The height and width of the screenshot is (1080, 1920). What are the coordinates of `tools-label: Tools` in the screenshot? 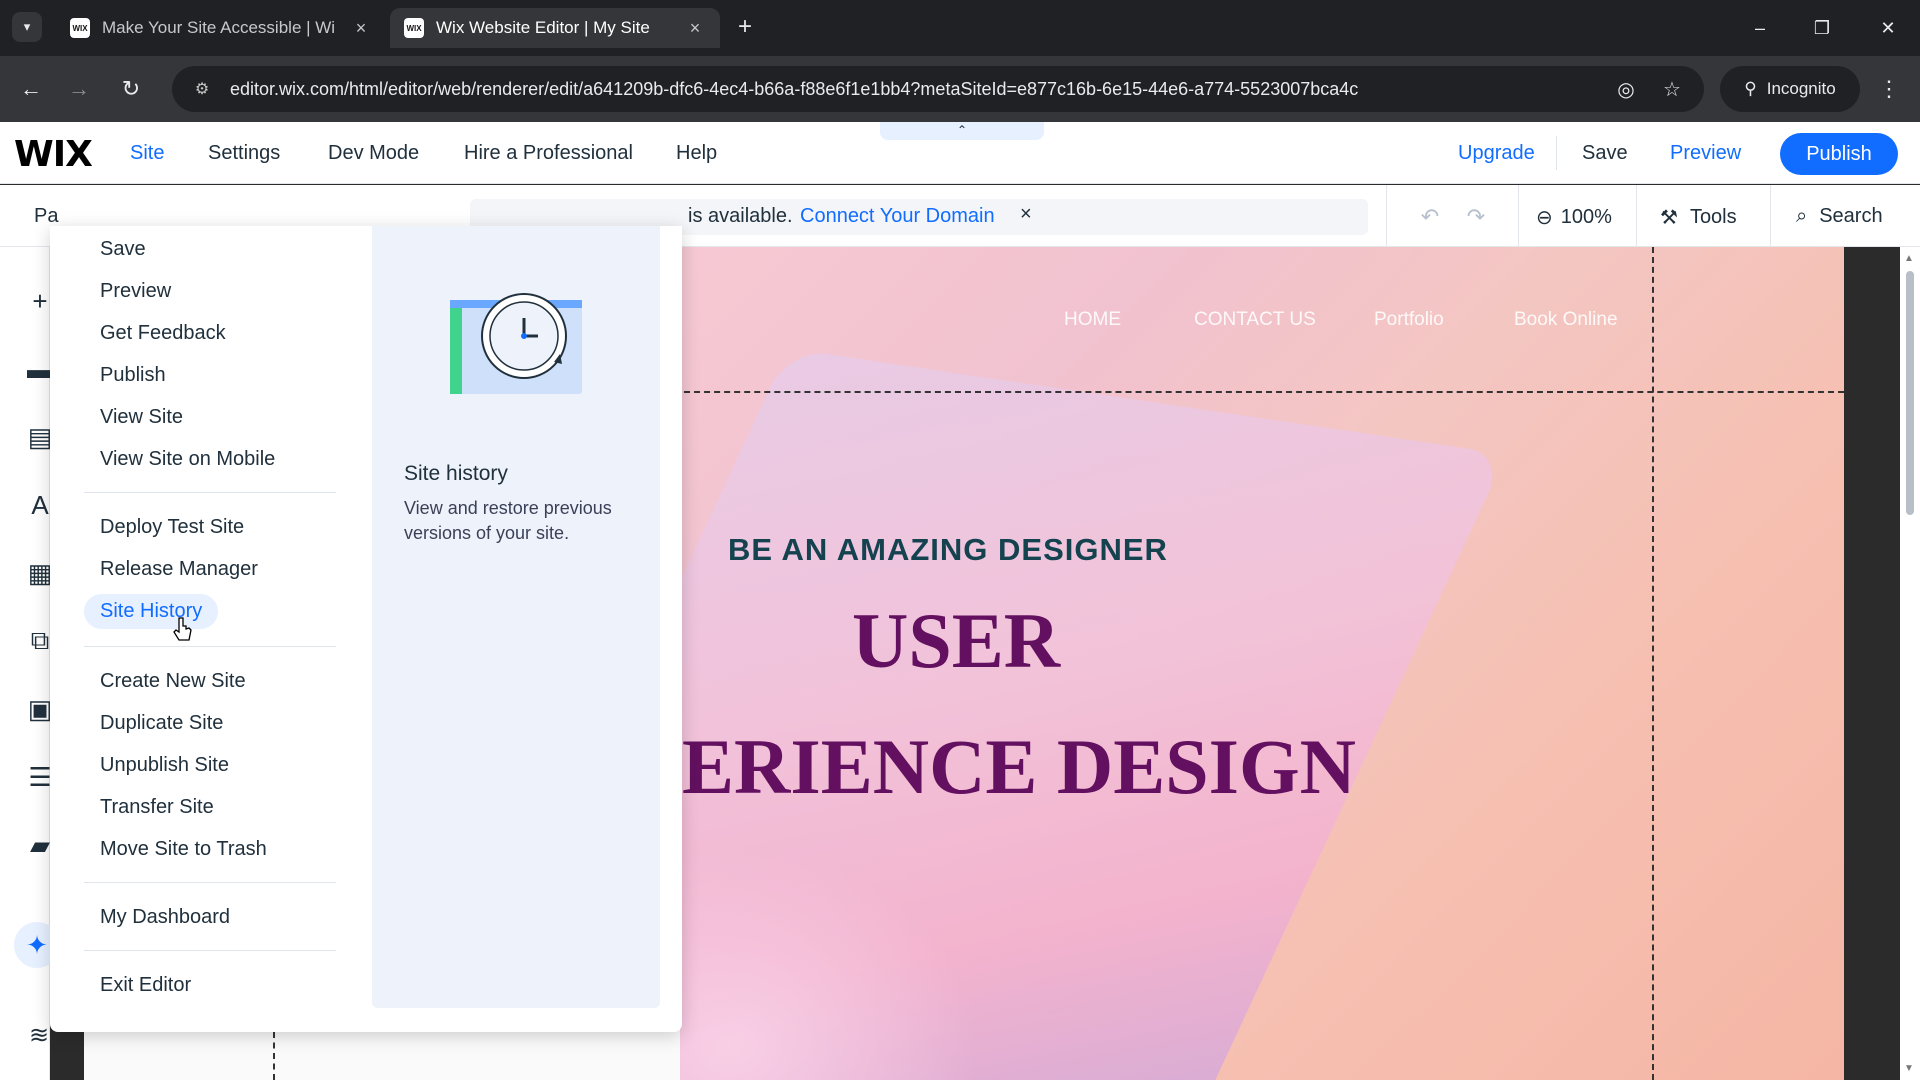 It's located at (1713, 217).